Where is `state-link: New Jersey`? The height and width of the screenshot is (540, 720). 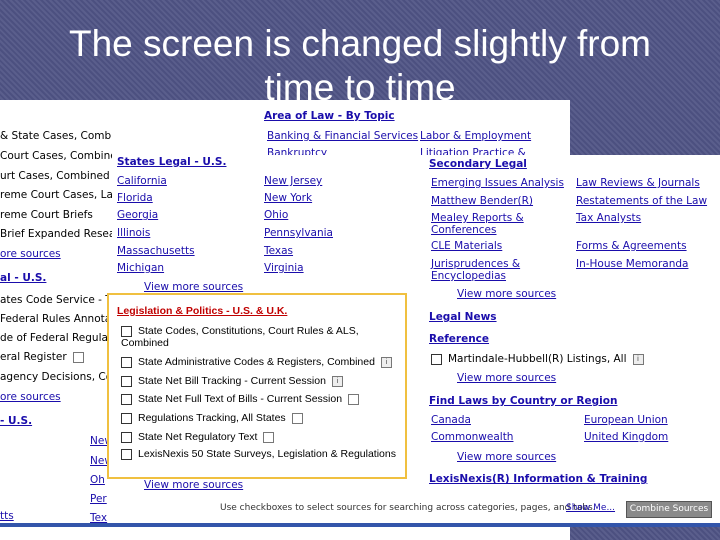
state-link: New Jersey is located at coordinates (293, 181).